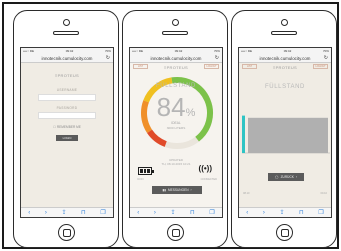  I want to click on back-label: ZURÜCK, so click(287, 177).